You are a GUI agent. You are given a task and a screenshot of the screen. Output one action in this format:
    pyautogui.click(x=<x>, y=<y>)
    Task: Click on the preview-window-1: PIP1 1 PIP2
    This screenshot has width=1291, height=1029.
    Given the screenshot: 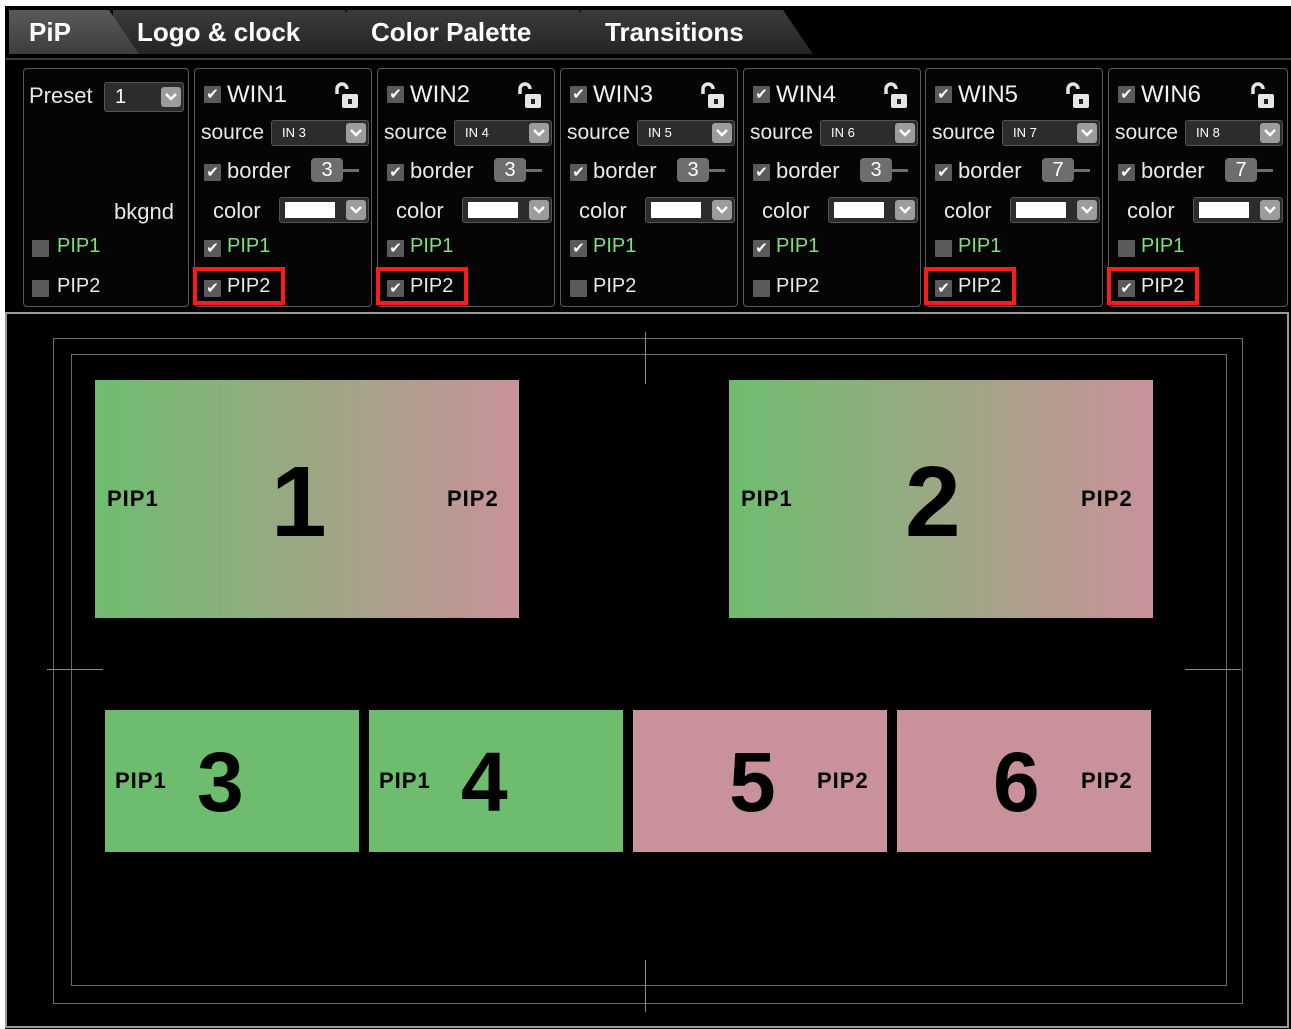 What is the action you would take?
    pyautogui.click(x=307, y=499)
    